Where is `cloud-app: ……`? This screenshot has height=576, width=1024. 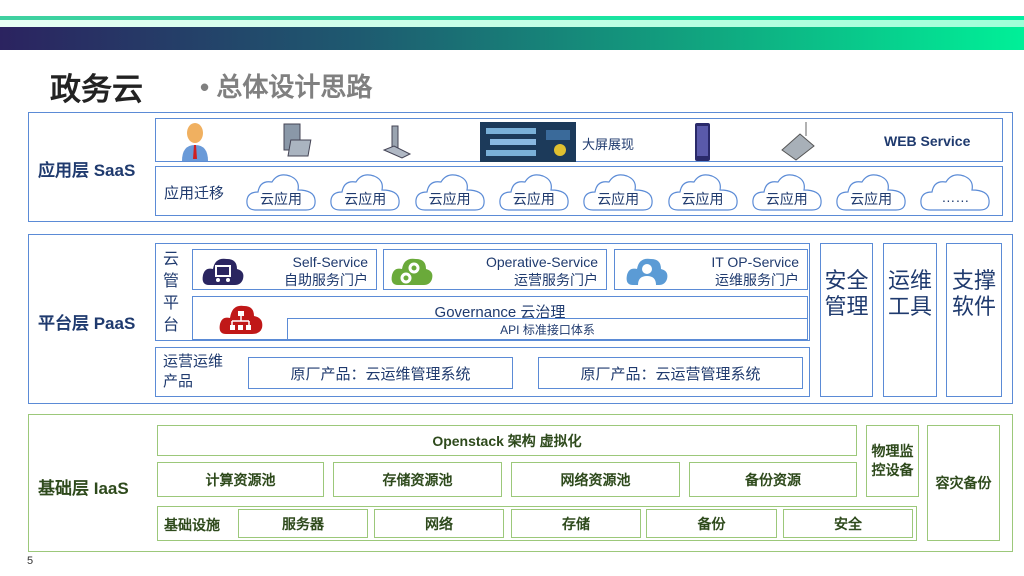
cloud-app: …… is located at coordinates (955, 192).